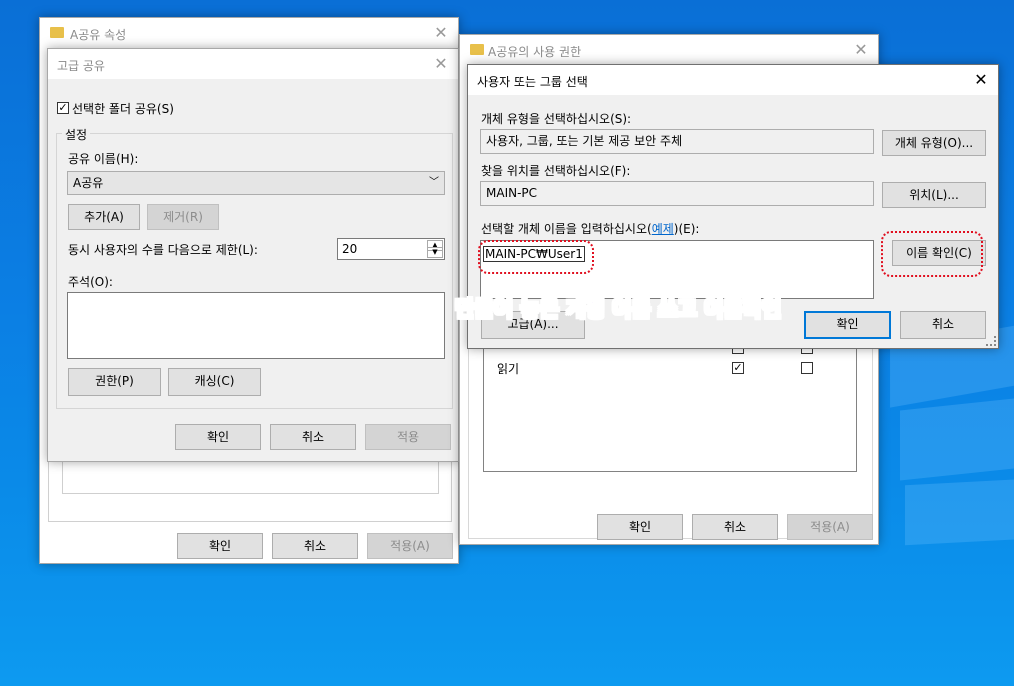  I want to click on advanced-sharing-title: 고급 공유, so click(81, 66).